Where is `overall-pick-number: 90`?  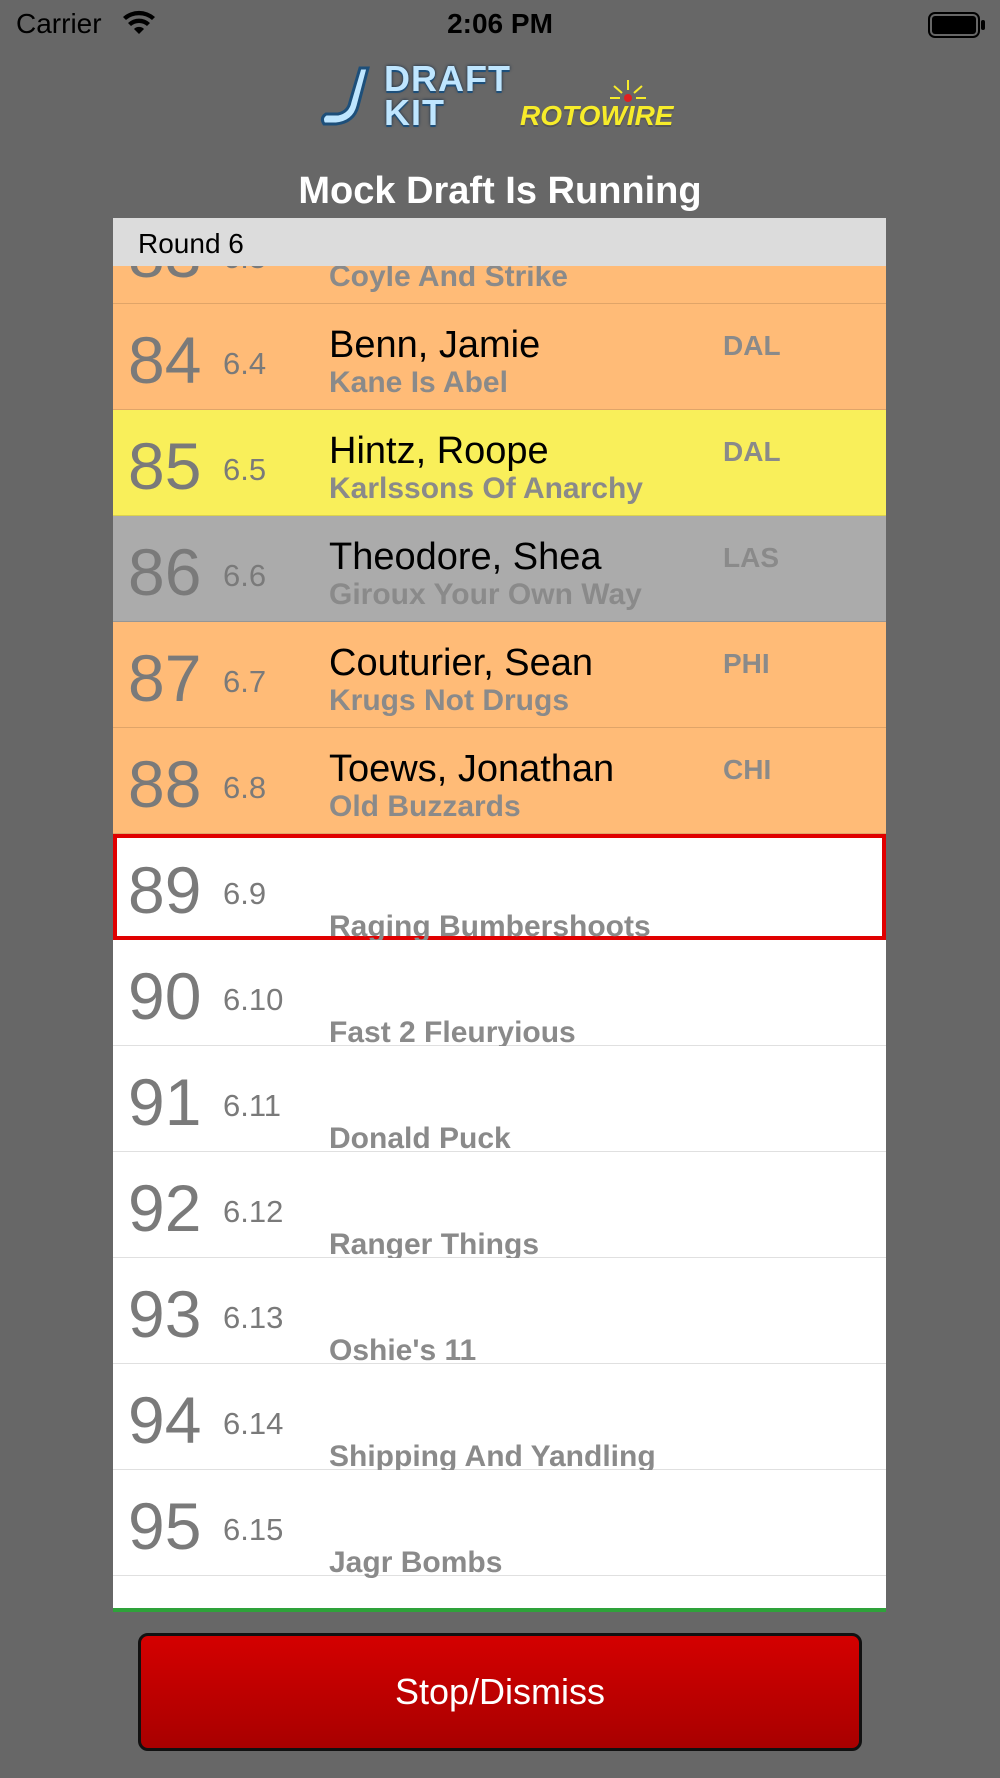
overall-pick-number: 90 is located at coordinates (165, 996).